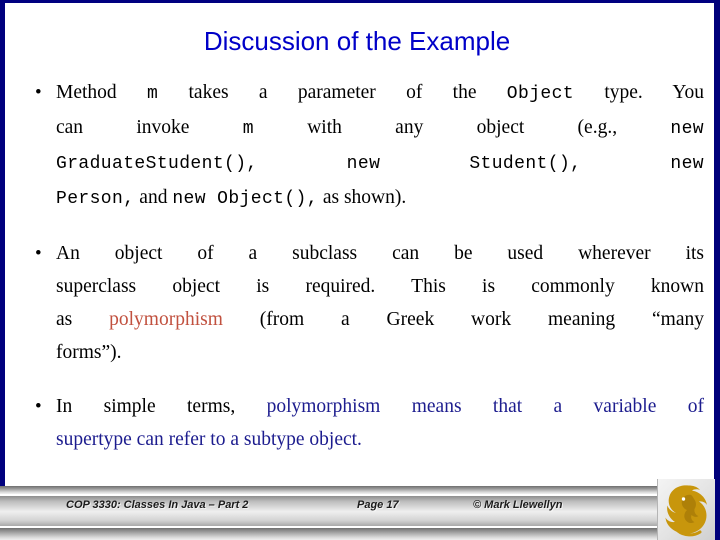 The image size is (720, 540). Describe the element at coordinates (362, 197) in the screenshot. I see `text-span: as shown).` at that location.